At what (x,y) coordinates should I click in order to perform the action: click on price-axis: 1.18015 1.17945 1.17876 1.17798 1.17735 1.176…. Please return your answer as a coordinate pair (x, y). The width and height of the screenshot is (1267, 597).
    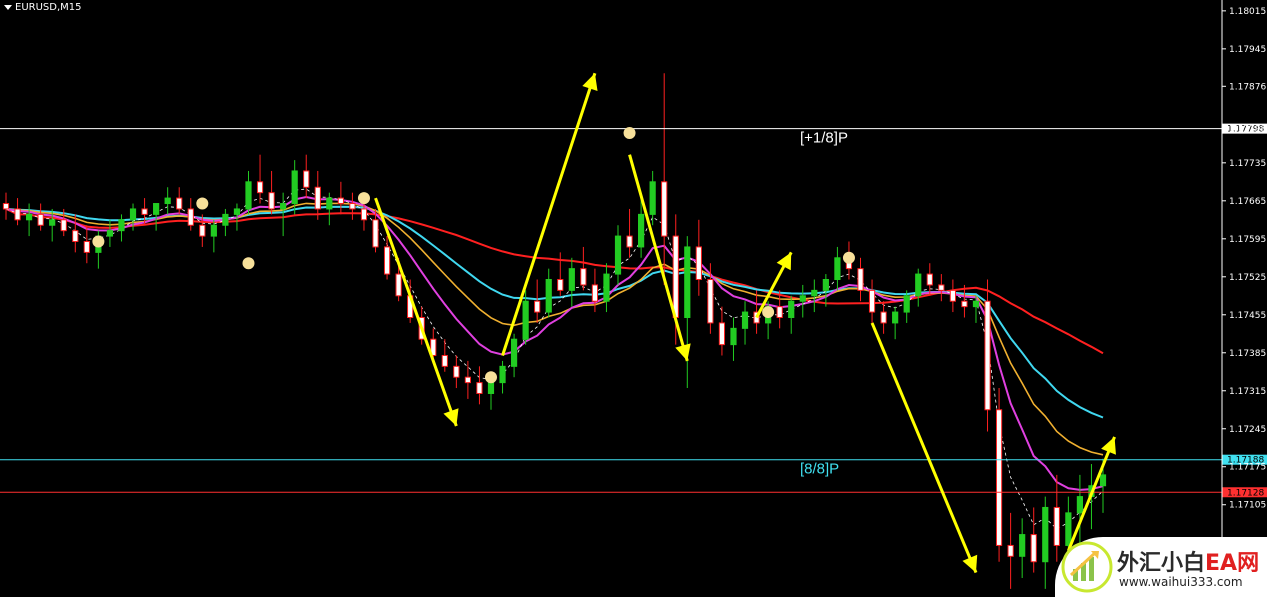
    Looking at the image, I should click on (1243, 298).